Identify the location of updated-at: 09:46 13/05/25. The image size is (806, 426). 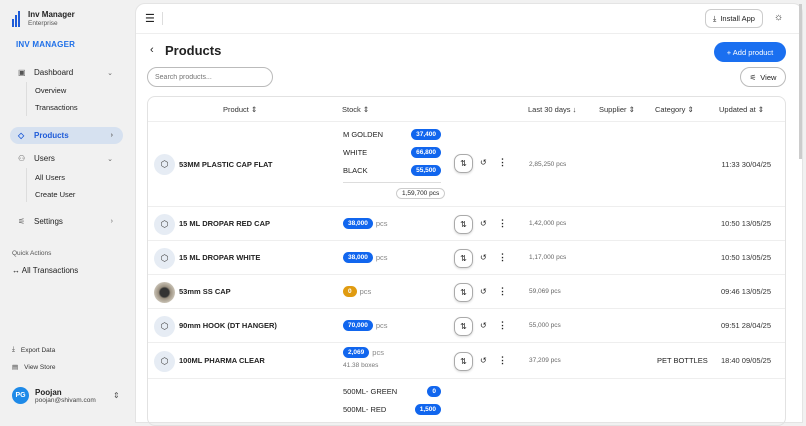
(745, 291).